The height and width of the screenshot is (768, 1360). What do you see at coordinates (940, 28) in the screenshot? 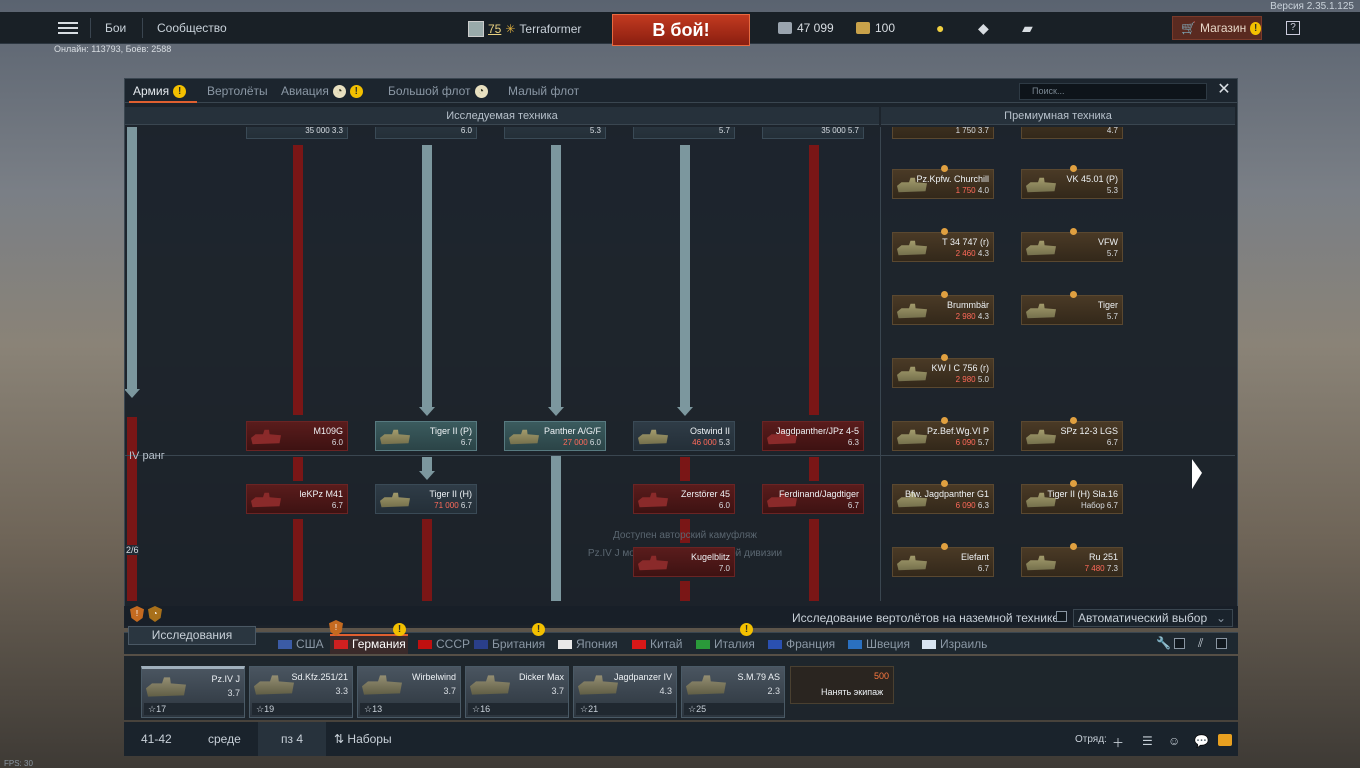
I see `lightbulb-icon: ●` at bounding box center [940, 28].